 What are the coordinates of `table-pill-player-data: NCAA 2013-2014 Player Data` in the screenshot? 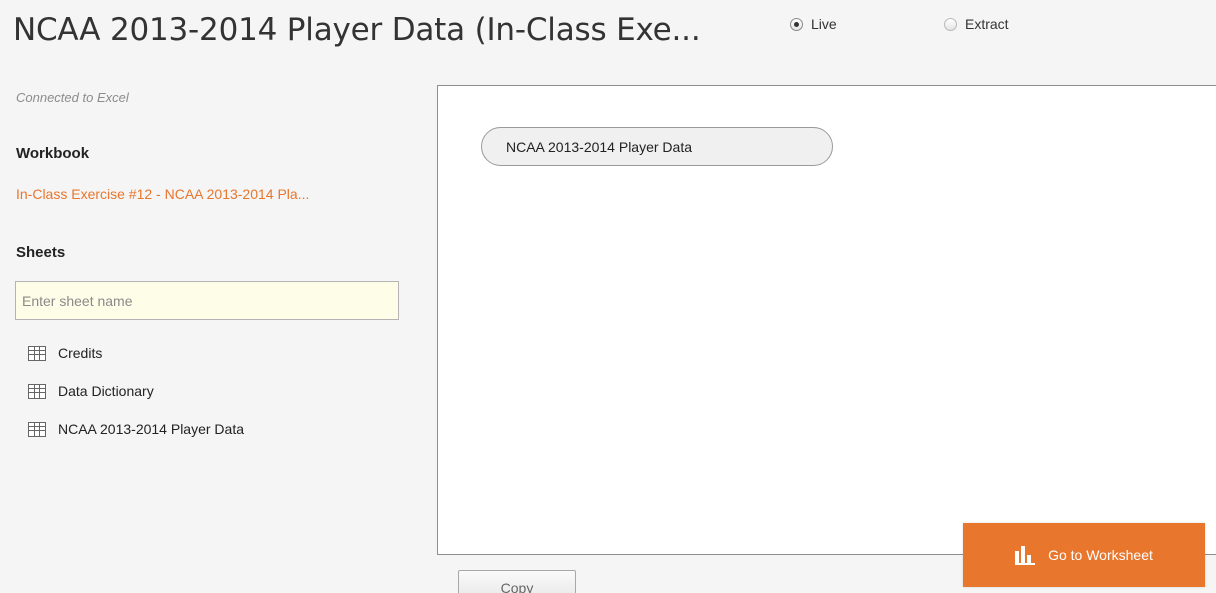 It's located at (657, 146).